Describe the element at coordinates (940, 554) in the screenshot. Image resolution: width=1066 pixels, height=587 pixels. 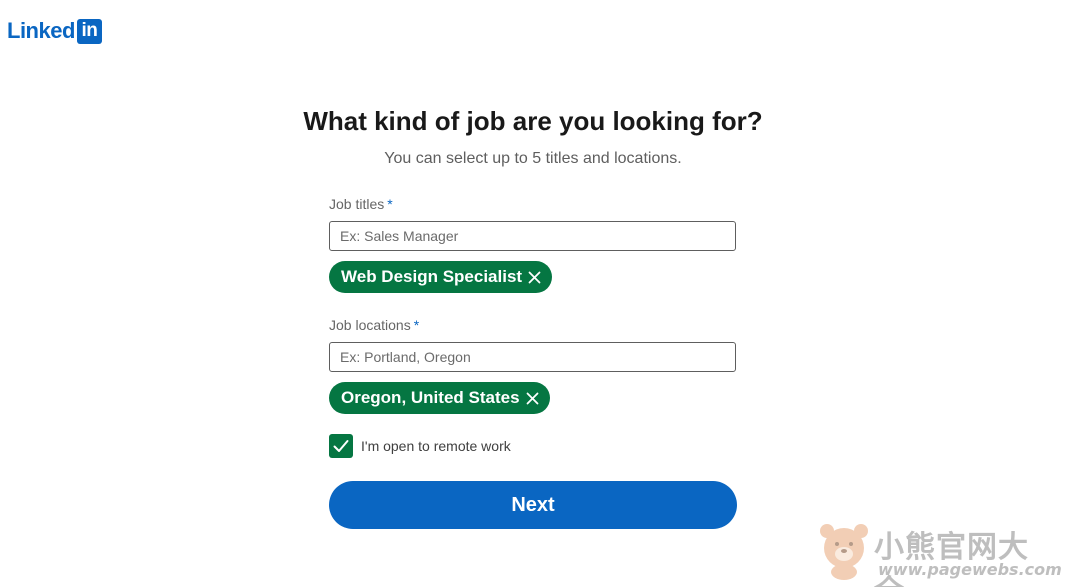
I see `watermark: 小熊官网大全 www.pagewebs.com` at that location.